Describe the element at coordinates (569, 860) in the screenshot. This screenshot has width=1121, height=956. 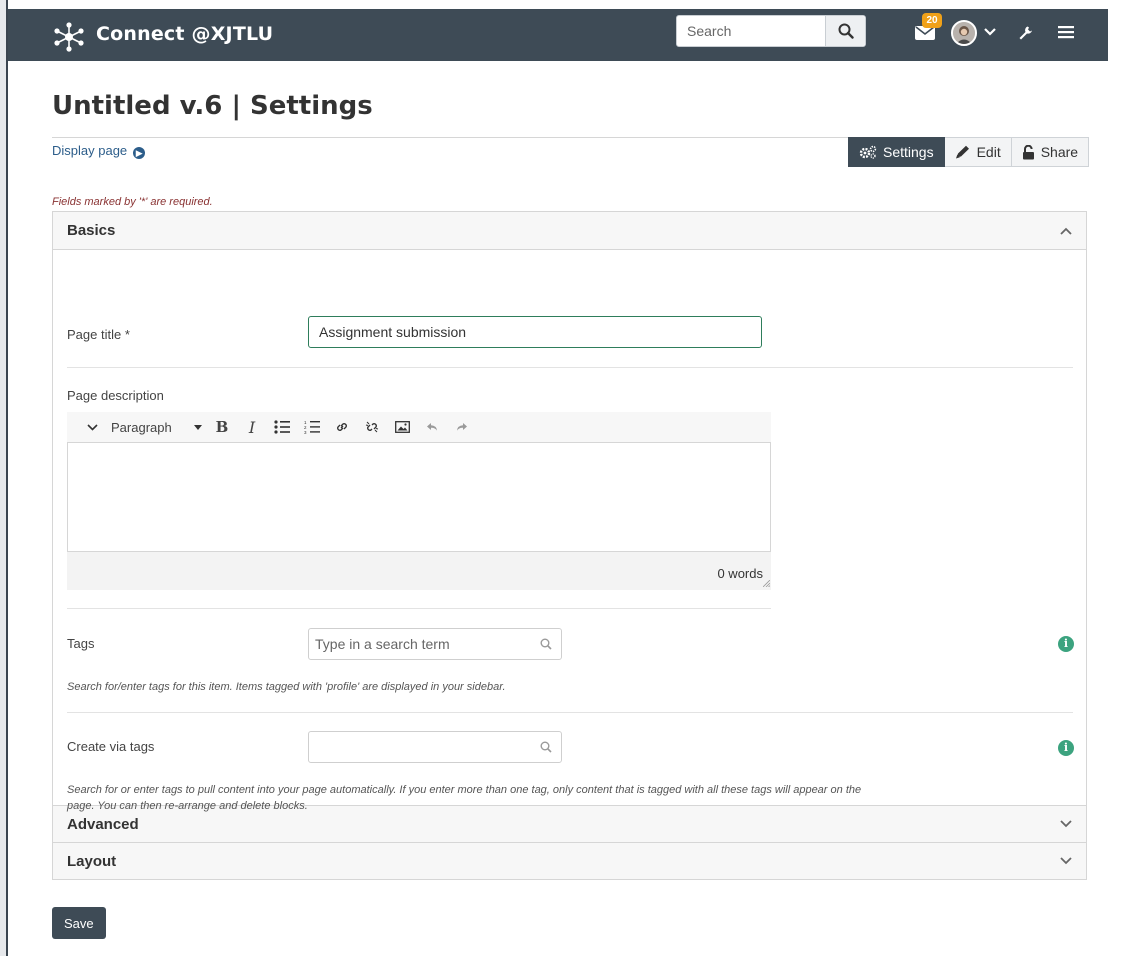
I see `layout-section-header: Layout` at that location.